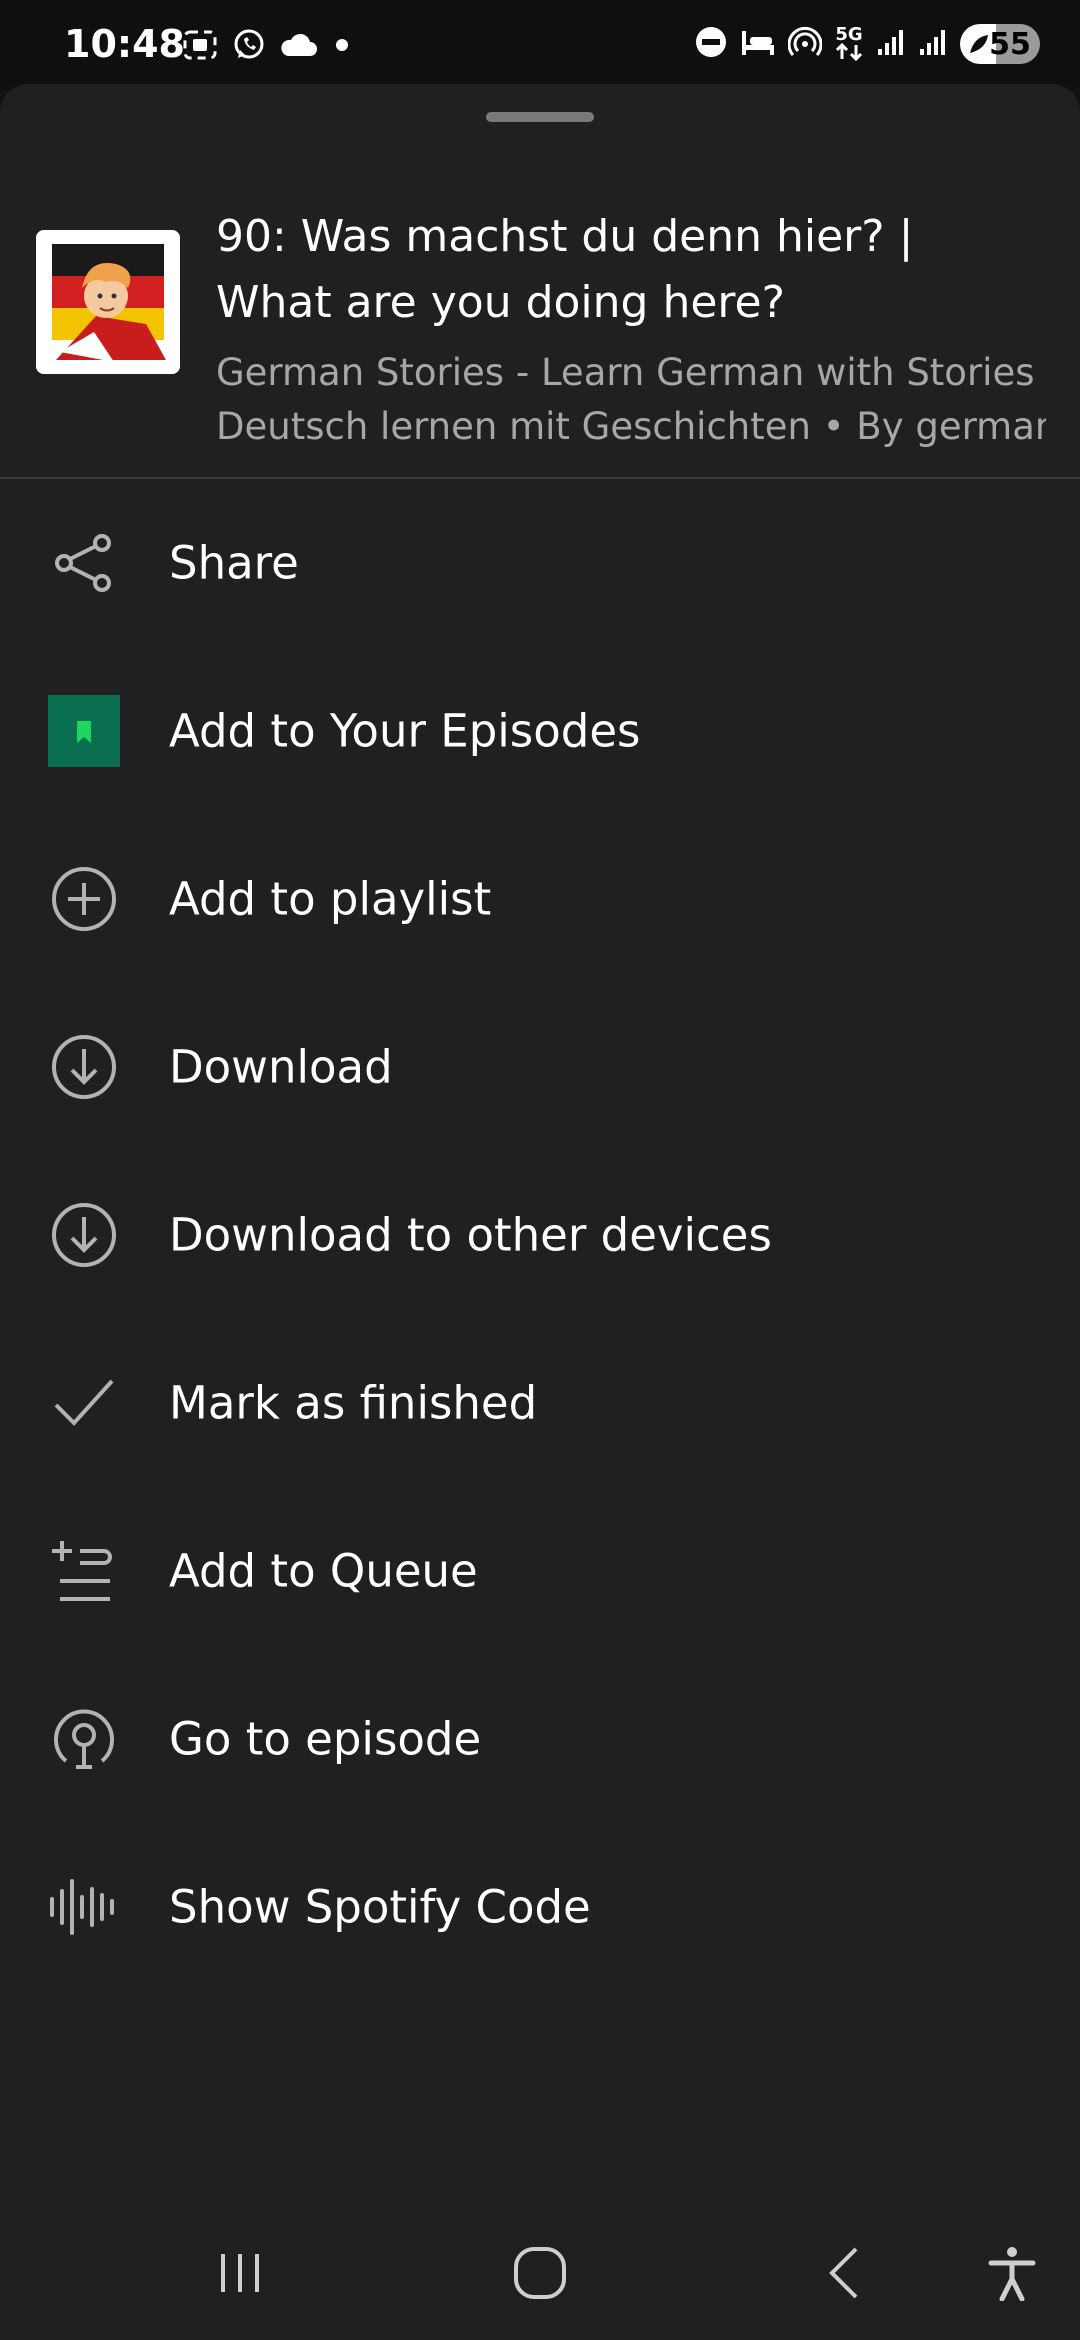  I want to click on menu-item-label: Share, so click(234, 563).